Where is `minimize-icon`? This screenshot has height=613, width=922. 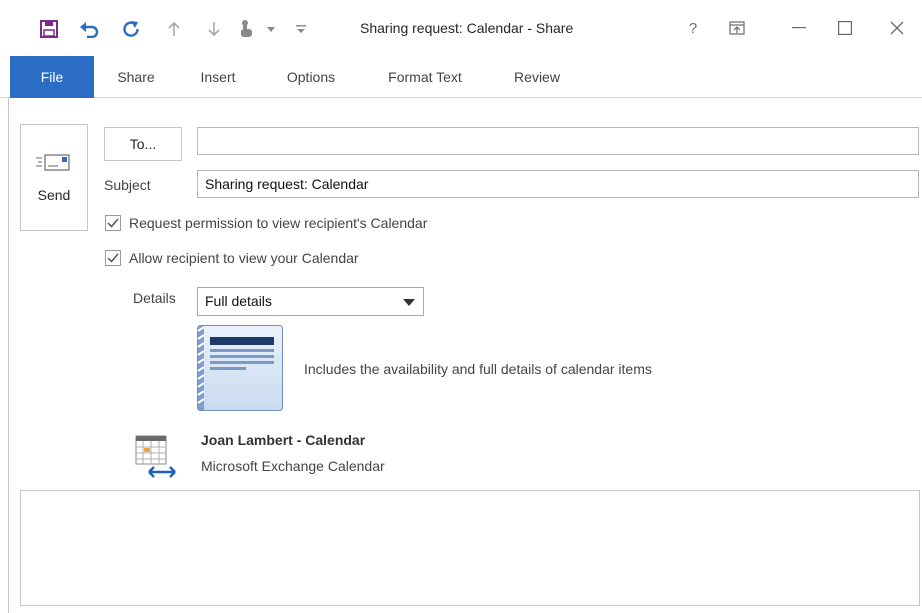 minimize-icon is located at coordinates (799, 28).